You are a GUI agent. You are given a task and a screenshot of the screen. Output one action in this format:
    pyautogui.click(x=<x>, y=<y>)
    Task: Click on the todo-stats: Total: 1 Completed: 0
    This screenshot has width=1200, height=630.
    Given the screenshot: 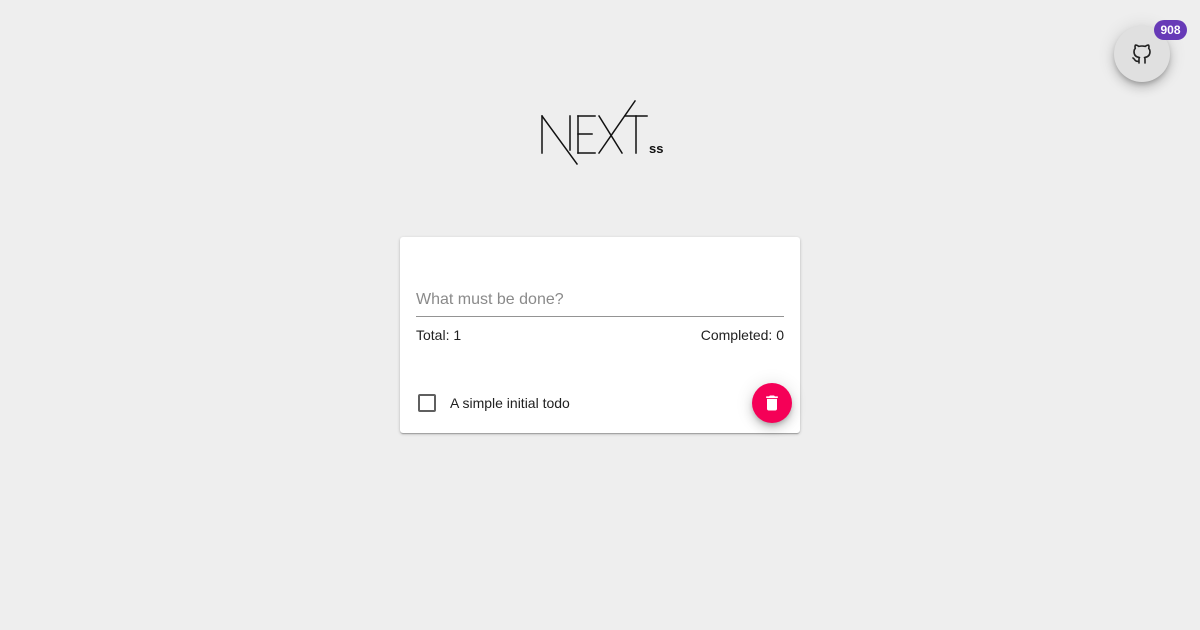 What is the action you would take?
    pyautogui.click(x=600, y=335)
    